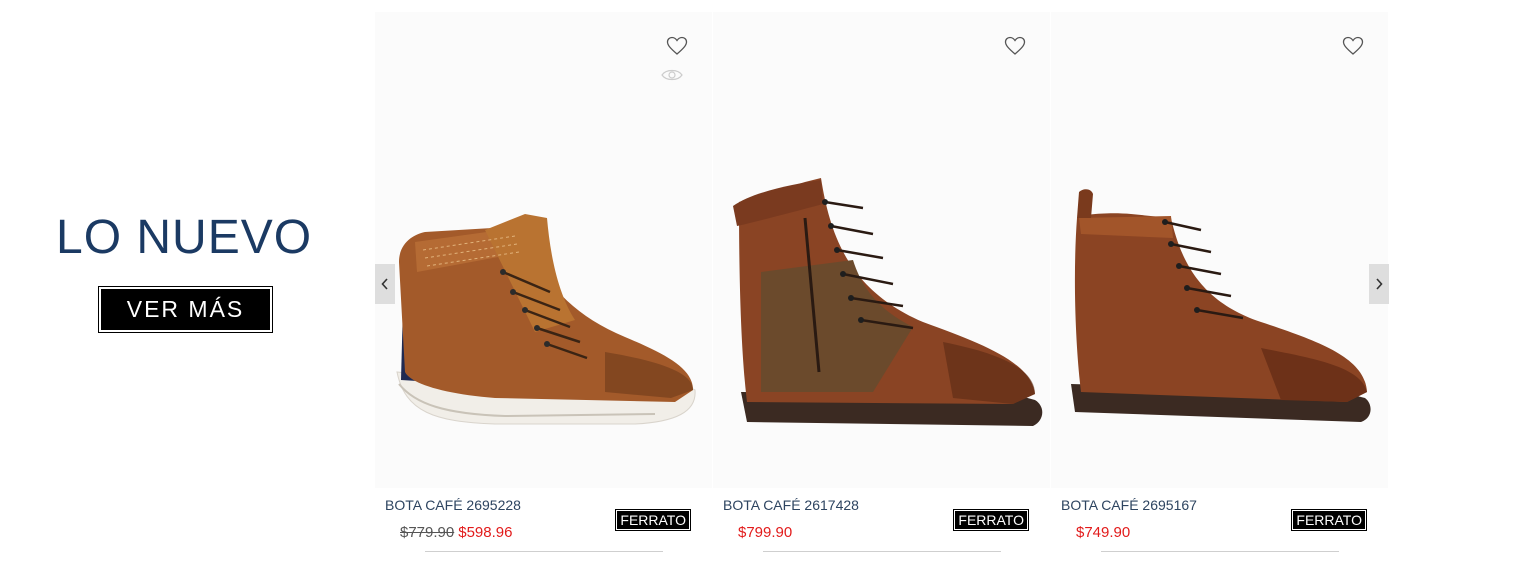 Image resolution: width=1518 pixels, height=581 pixels. Describe the element at coordinates (185, 309) in the screenshot. I see `see-more-button: VER MÁS` at that location.